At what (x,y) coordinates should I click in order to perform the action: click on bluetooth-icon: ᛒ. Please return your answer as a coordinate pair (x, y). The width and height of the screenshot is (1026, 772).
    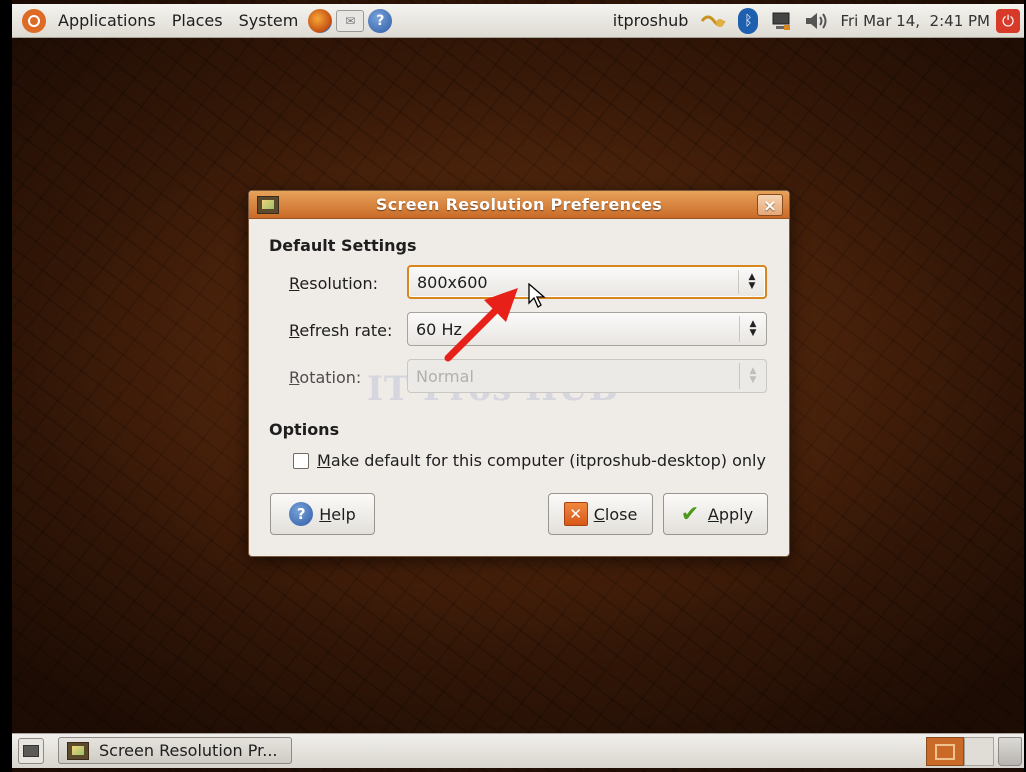
    Looking at the image, I should click on (748, 20).